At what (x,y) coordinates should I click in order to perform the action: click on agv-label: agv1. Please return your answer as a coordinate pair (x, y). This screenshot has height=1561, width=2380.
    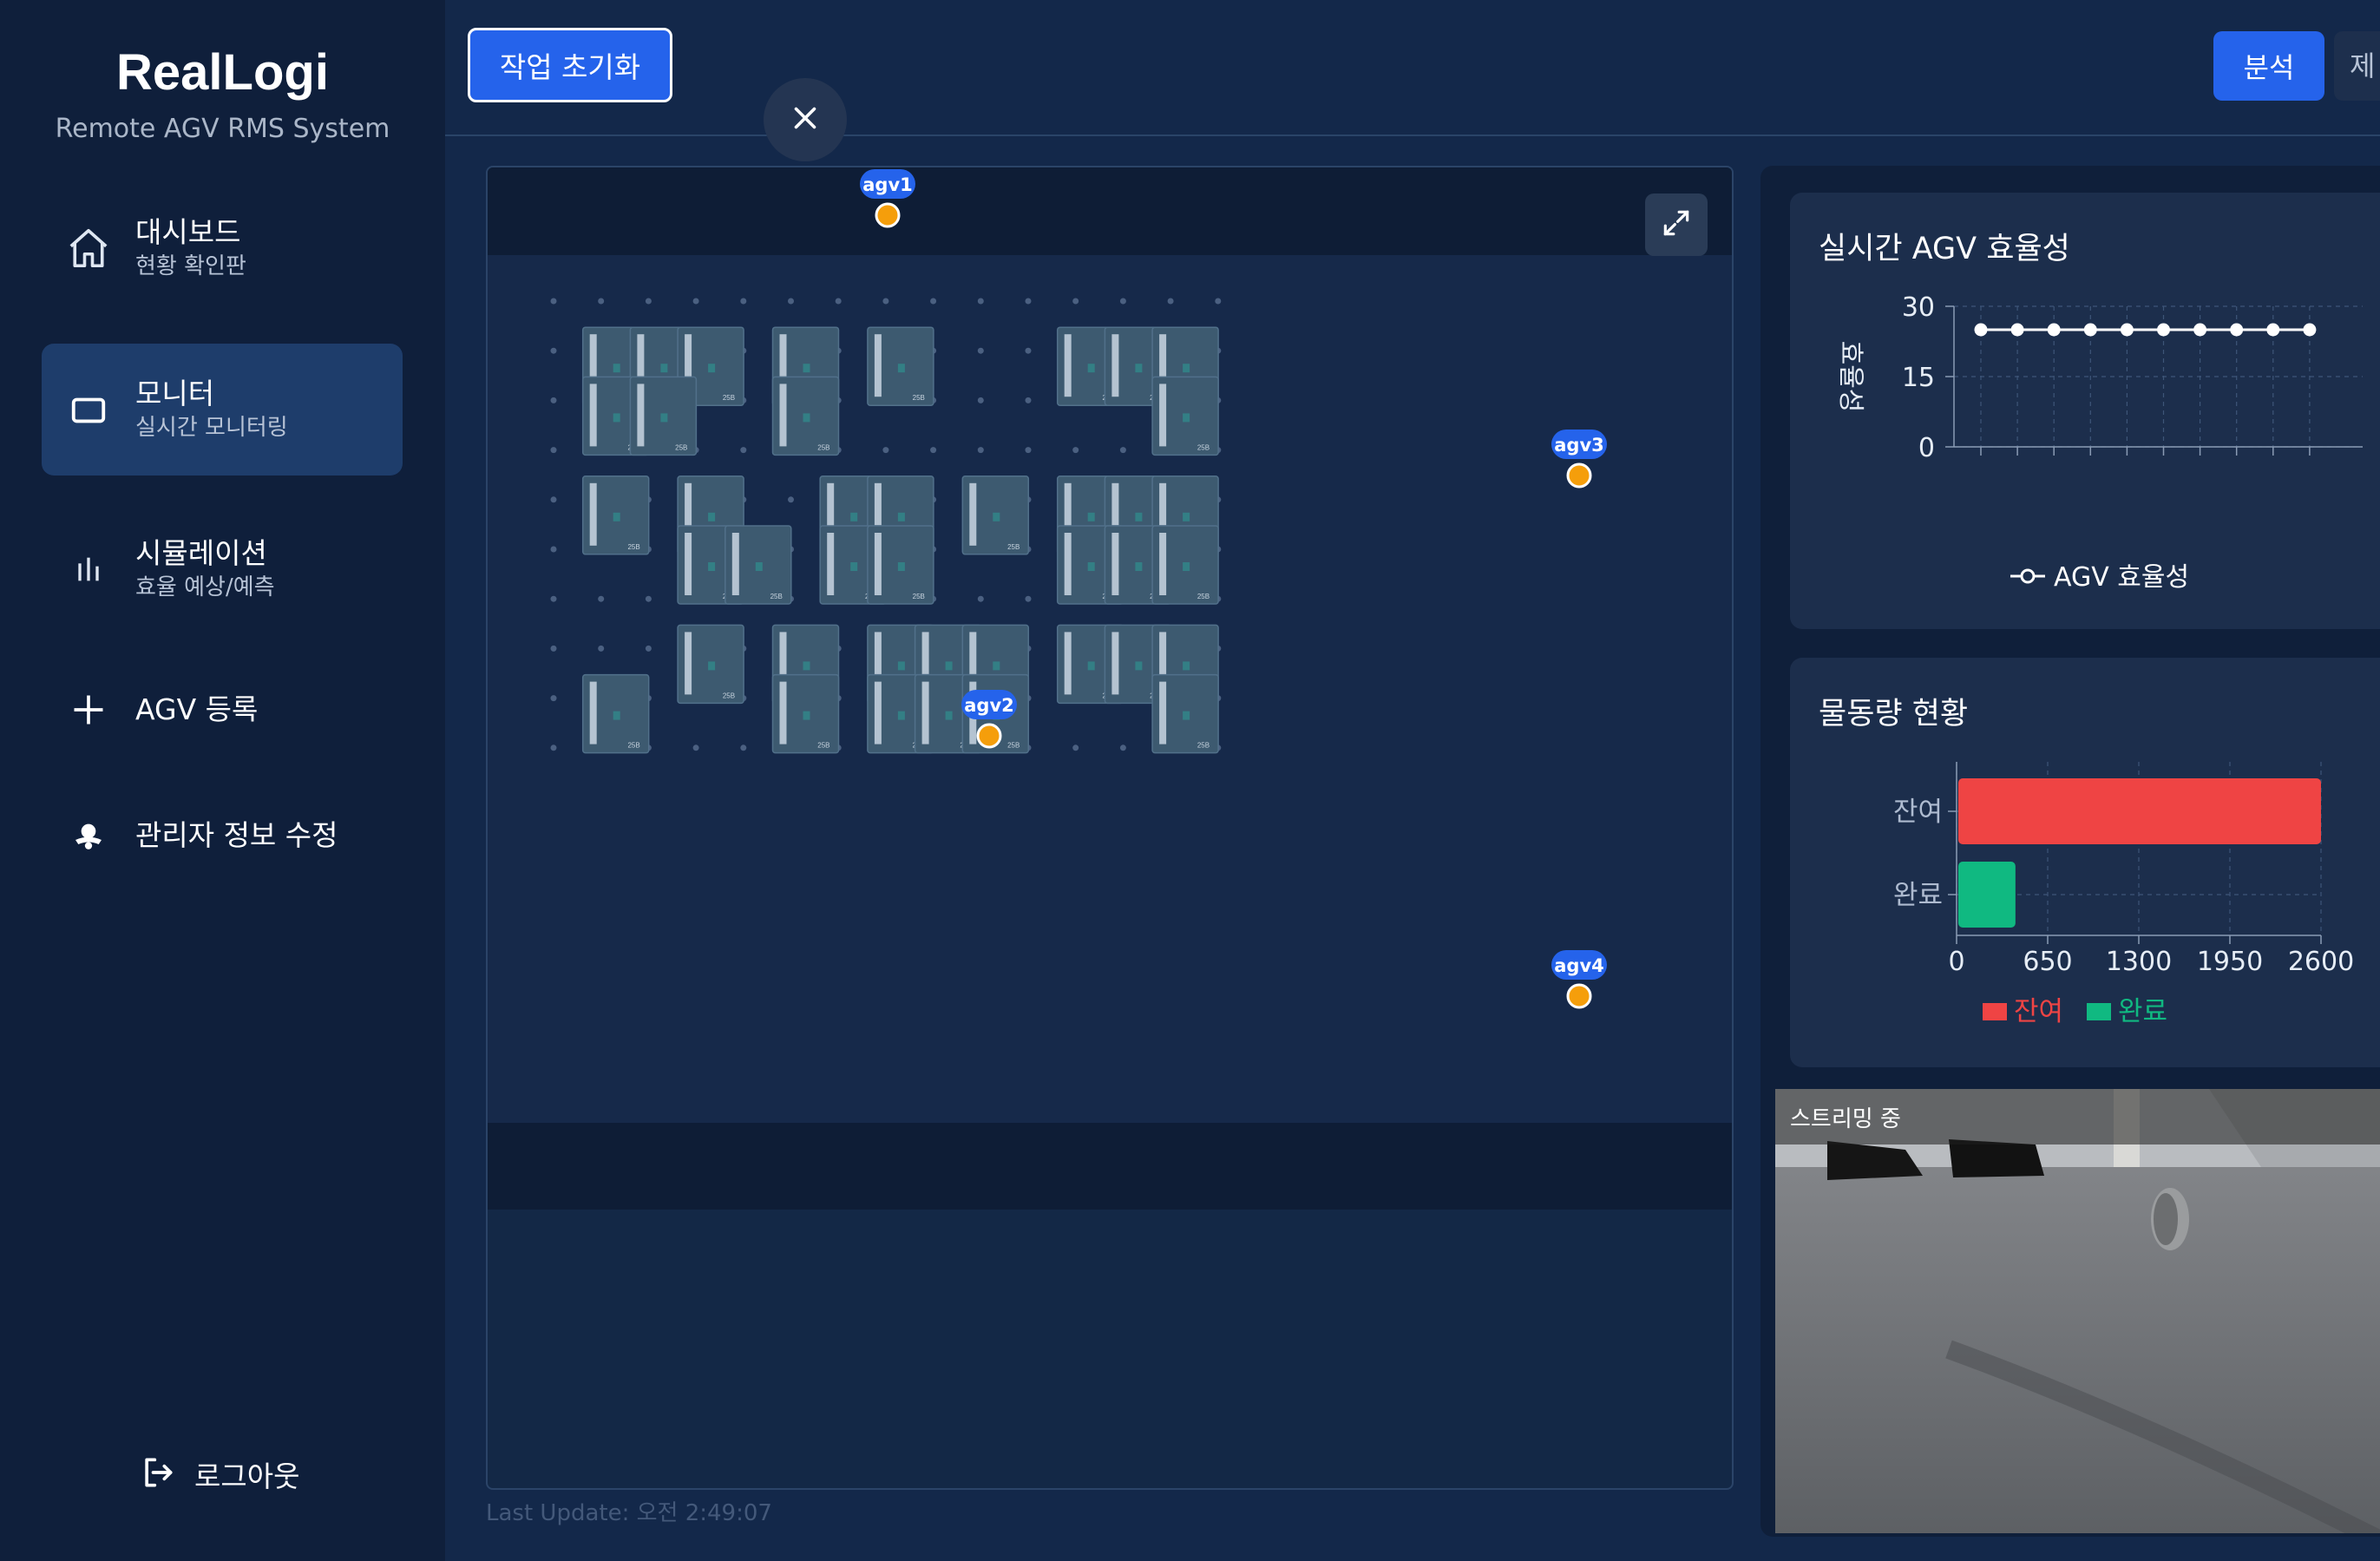
    Looking at the image, I should click on (887, 184).